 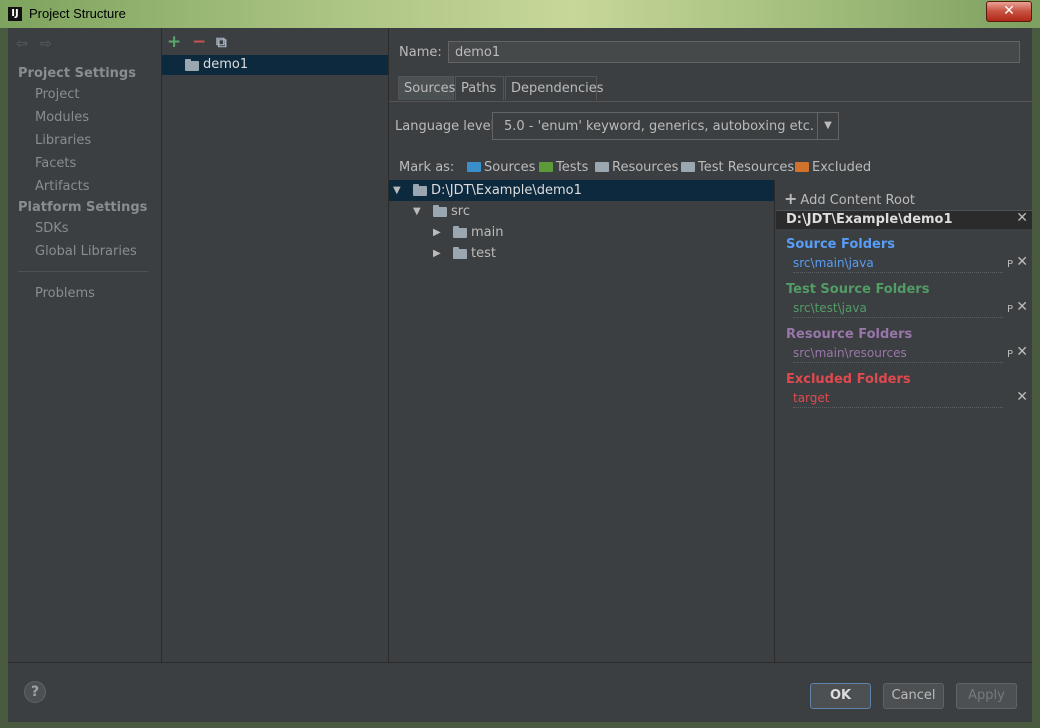 I want to click on mark-test-resources-button: Test Resources, so click(x=737, y=167).